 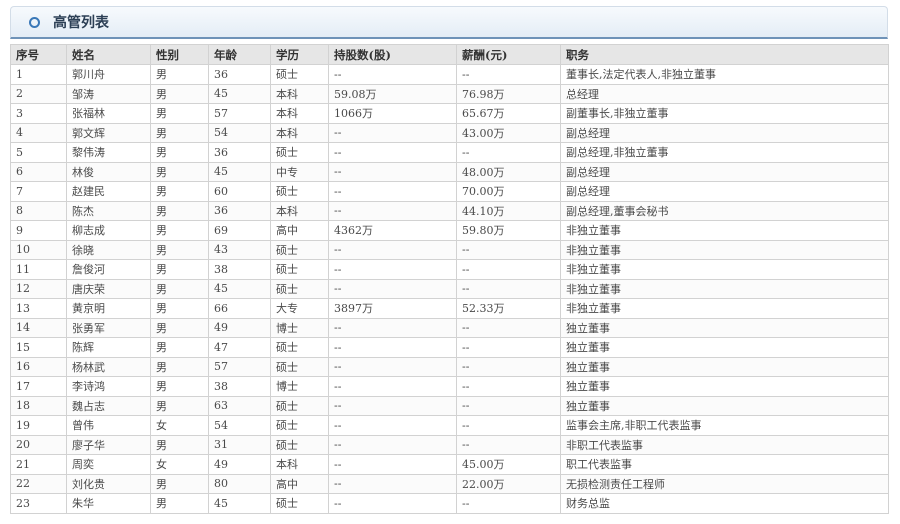 What do you see at coordinates (108, 464) in the screenshot?
I see `col-name-cell: 周奕` at bounding box center [108, 464].